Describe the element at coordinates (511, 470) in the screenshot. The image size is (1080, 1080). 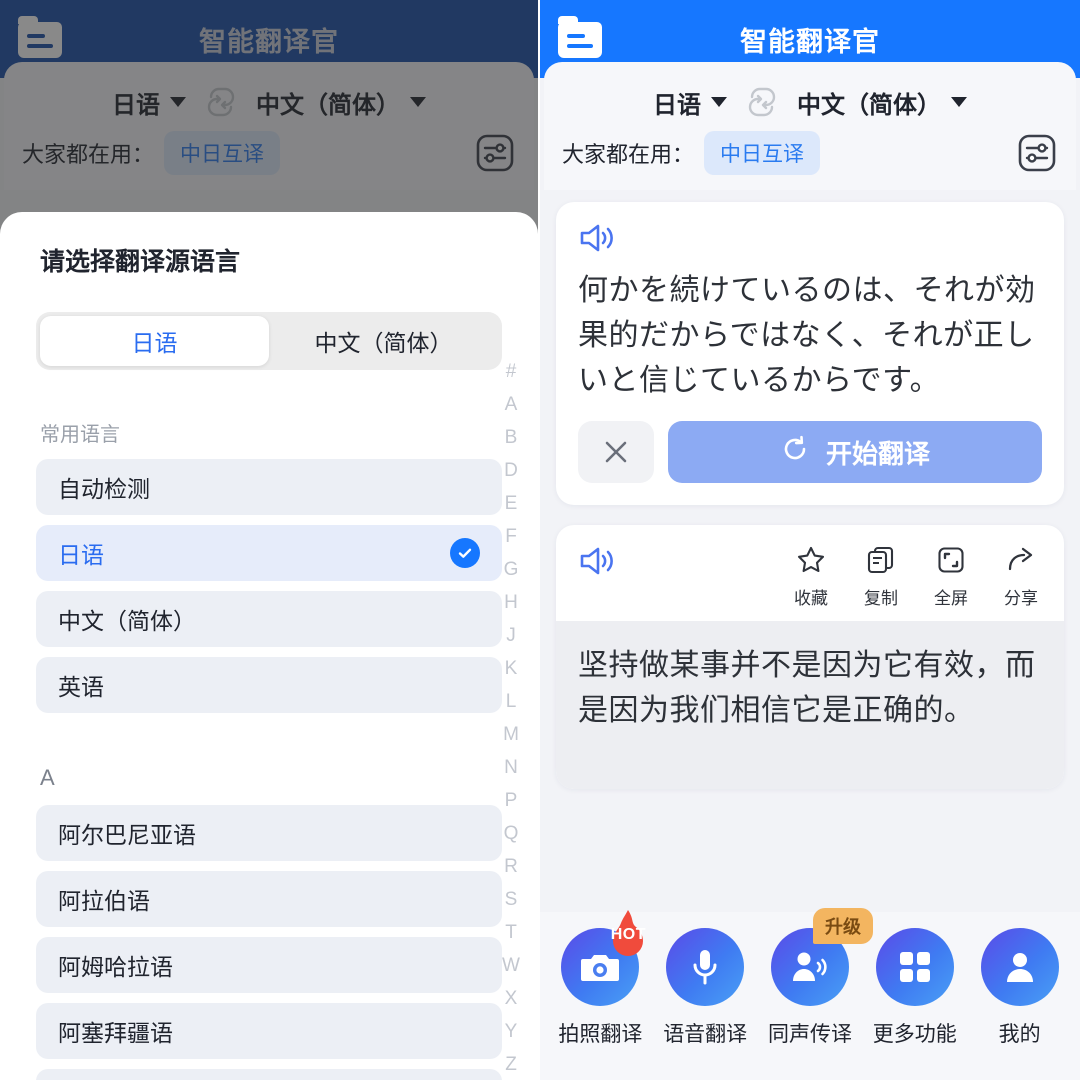
I see `index-letter: D` at that location.